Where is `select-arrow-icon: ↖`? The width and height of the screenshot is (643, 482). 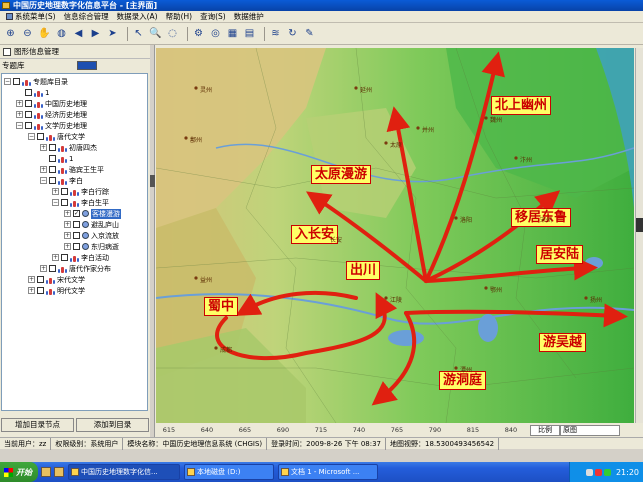
select-arrow-icon: ↖ is located at coordinates (138, 34).